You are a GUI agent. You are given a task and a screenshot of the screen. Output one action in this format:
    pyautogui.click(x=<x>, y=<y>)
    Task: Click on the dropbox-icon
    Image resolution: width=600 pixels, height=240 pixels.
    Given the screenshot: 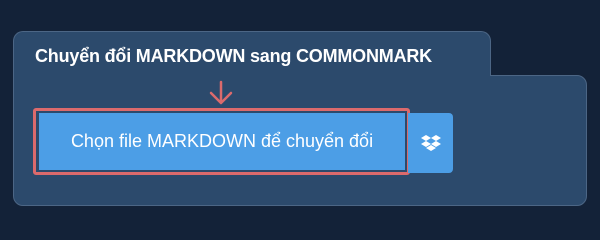 What is the action you would take?
    pyautogui.click(x=430, y=143)
    